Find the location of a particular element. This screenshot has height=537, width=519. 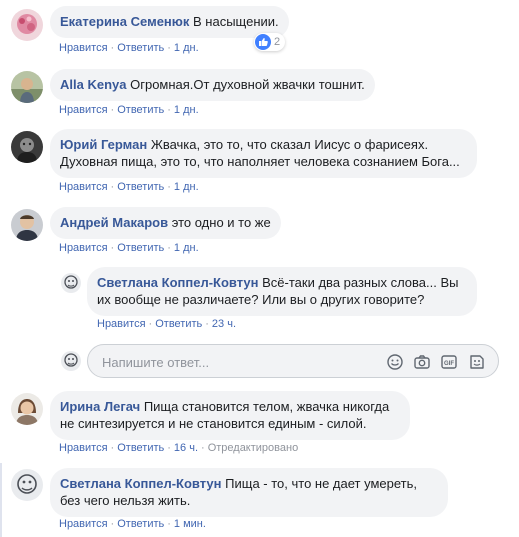

comment-bubble: Андрей Макаров это одно и то же is located at coordinates (165, 223).